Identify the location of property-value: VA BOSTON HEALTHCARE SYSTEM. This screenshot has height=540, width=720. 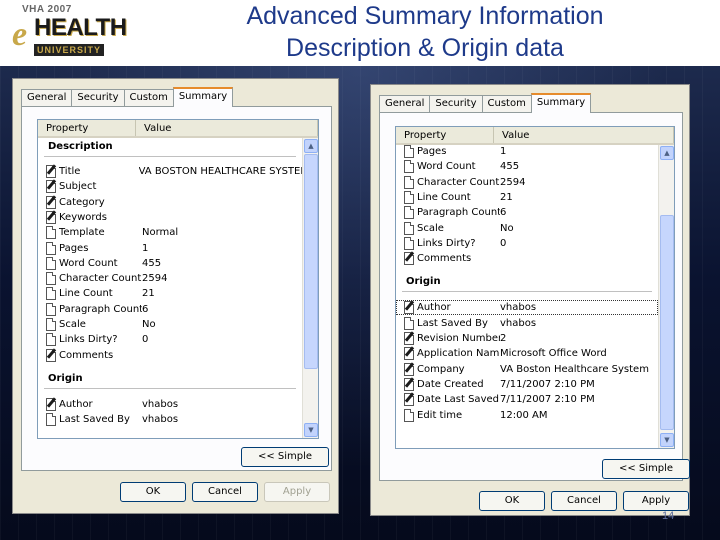
(220, 171).